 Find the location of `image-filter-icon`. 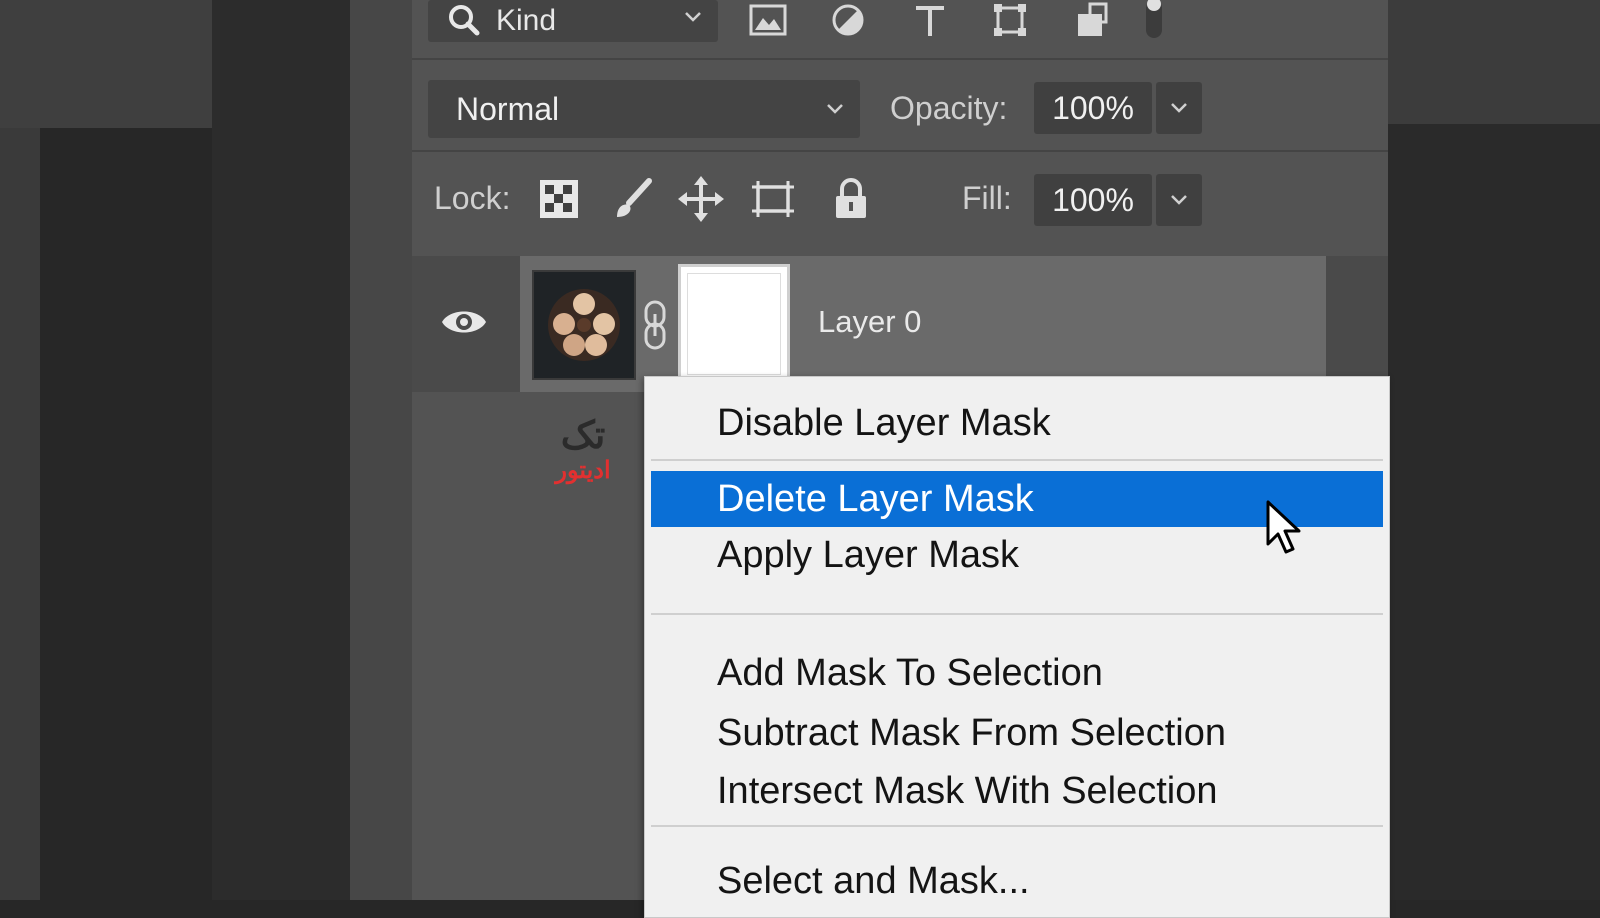

image-filter-icon is located at coordinates (768, 20).